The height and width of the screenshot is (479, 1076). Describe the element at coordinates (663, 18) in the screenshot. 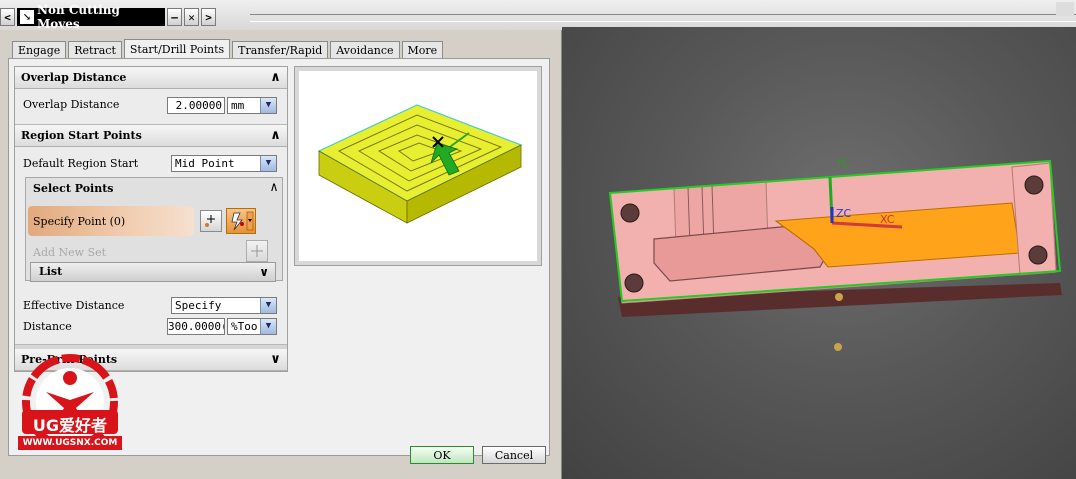

I see `toolbar-divider` at that location.